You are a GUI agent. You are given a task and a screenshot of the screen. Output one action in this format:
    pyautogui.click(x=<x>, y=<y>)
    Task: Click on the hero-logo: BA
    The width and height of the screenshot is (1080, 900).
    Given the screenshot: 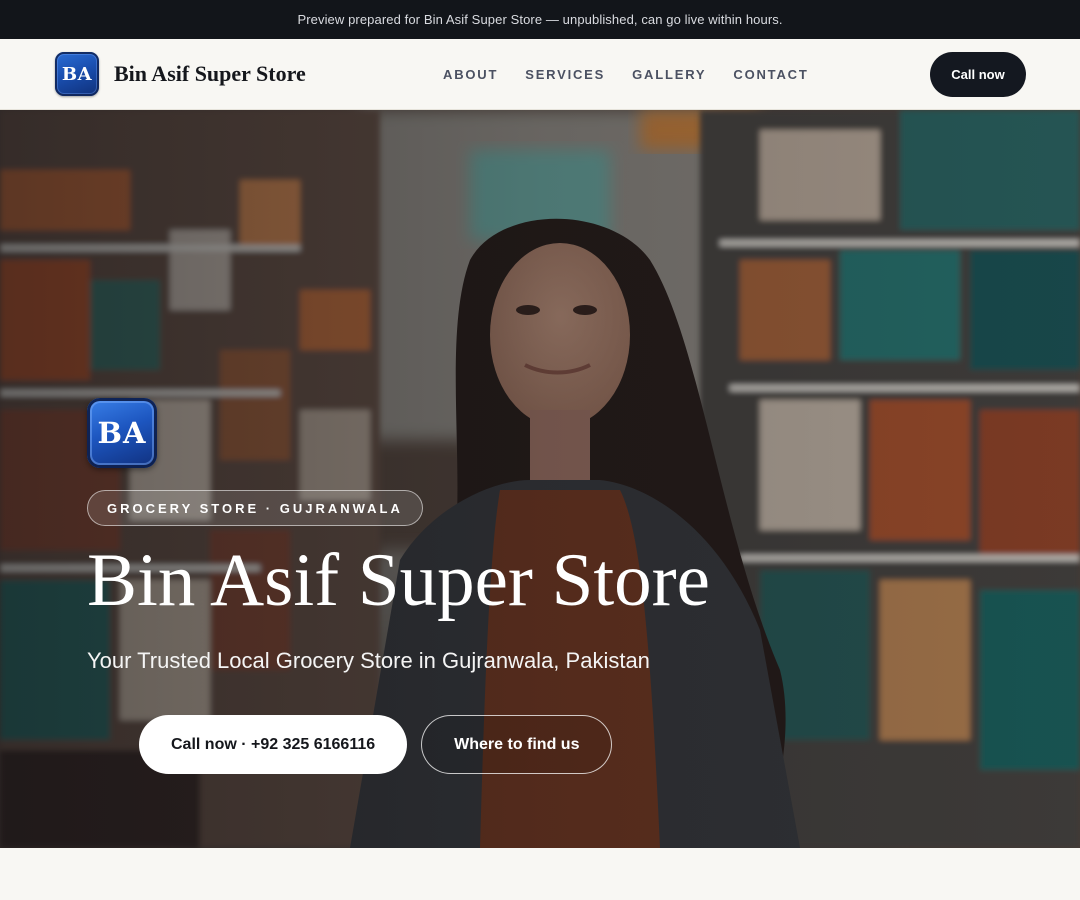 What is the action you would take?
    pyautogui.click(x=122, y=433)
    